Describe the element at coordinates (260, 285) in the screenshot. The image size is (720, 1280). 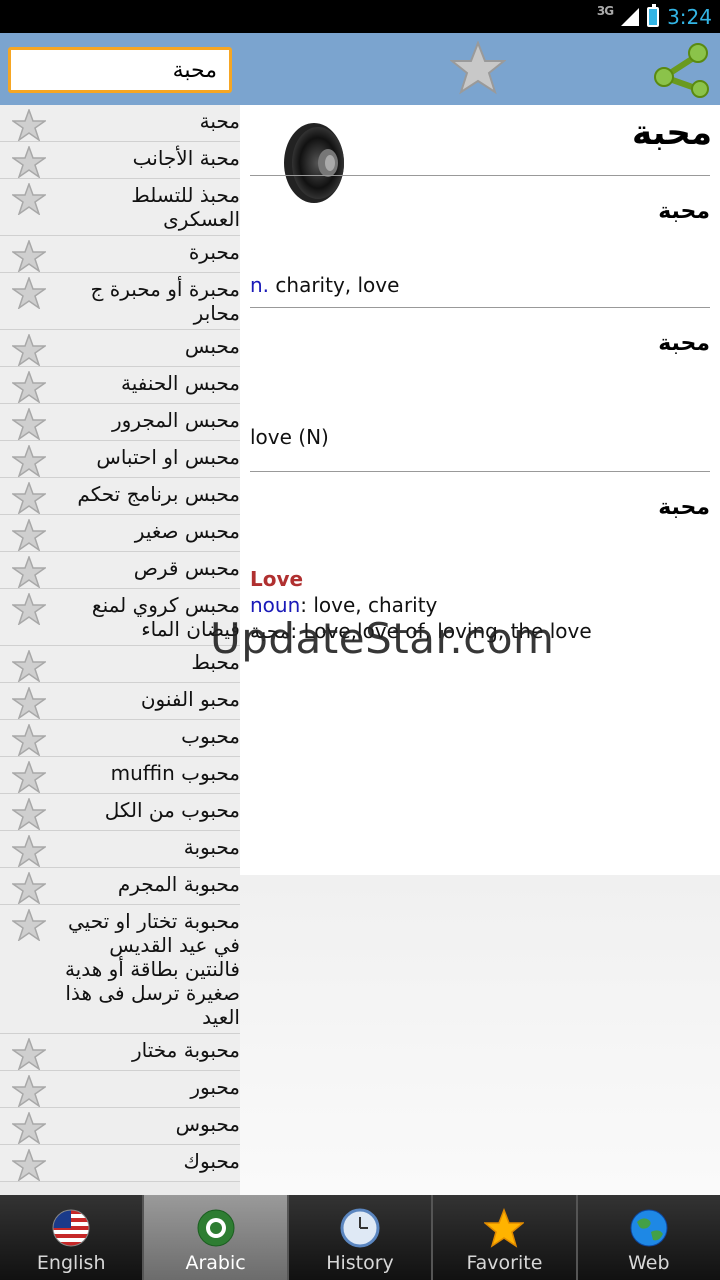
I see `part-of-speech: n.` at that location.